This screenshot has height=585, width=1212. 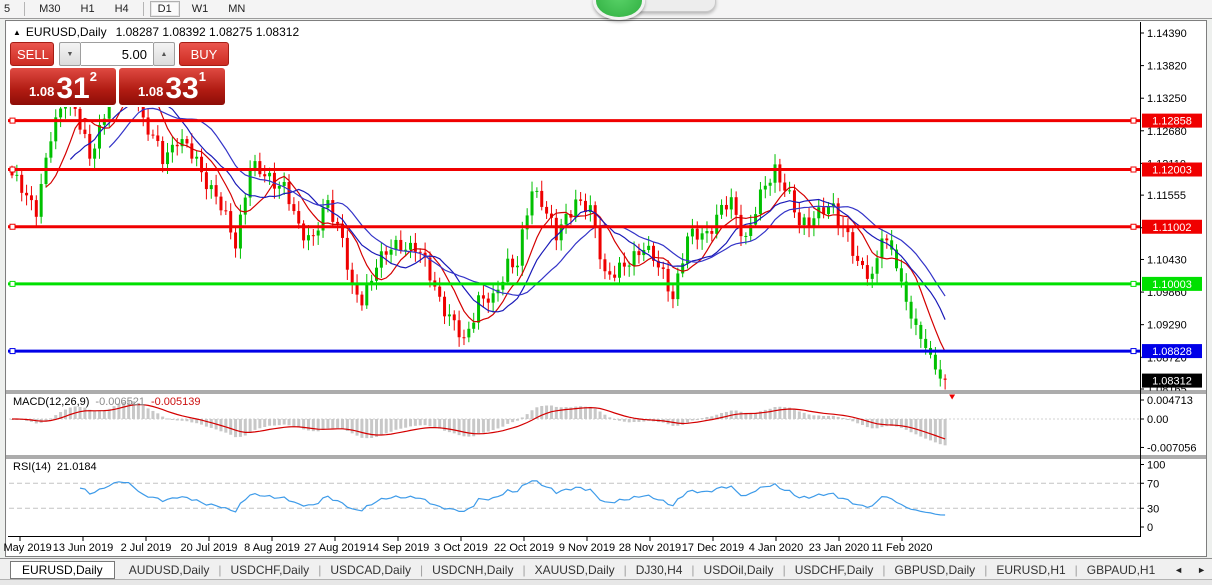 What do you see at coordinates (9, 9) in the screenshot?
I see `timeframe-button-5: 5` at bounding box center [9, 9].